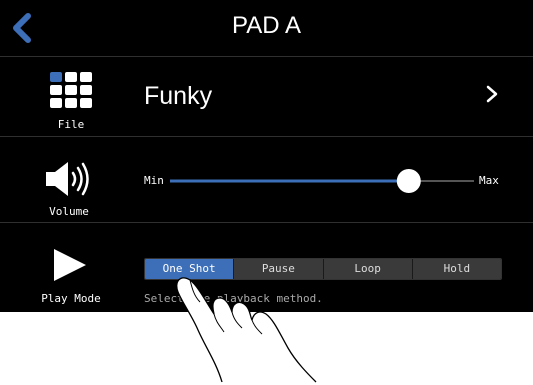 The image size is (533, 385). I want to click on speaker-icon, so click(67, 179).